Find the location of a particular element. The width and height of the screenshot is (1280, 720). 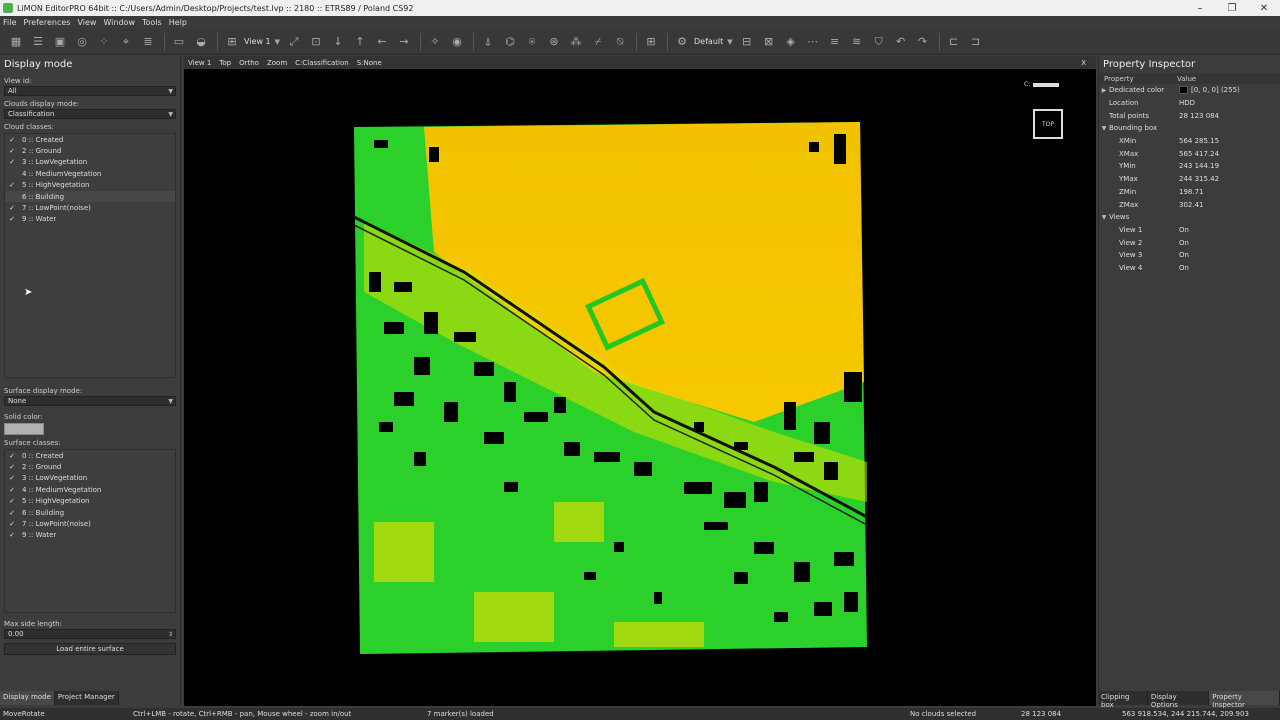

view-name: View 1 is located at coordinates (199, 63).